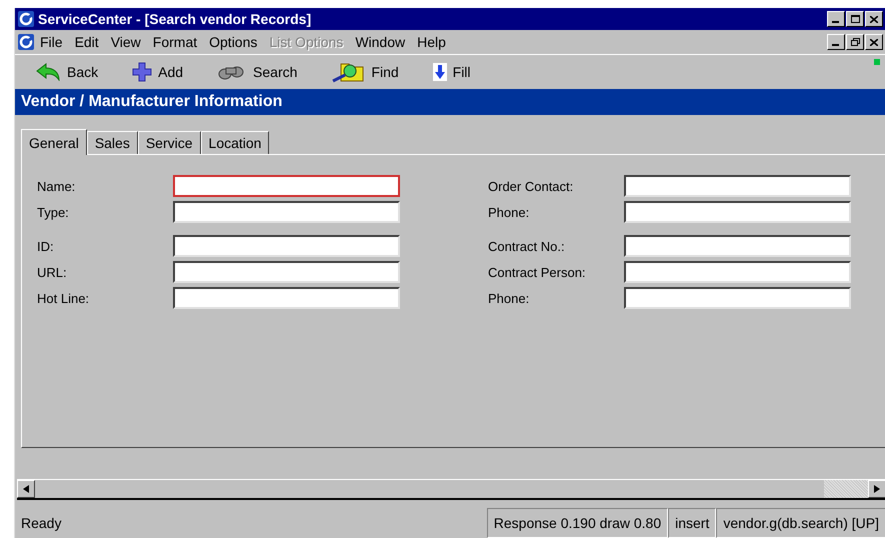  What do you see at coordinates (439, 72) in the screenshot?
I see `down-arrow-icon` at bounding box center [439, 72].